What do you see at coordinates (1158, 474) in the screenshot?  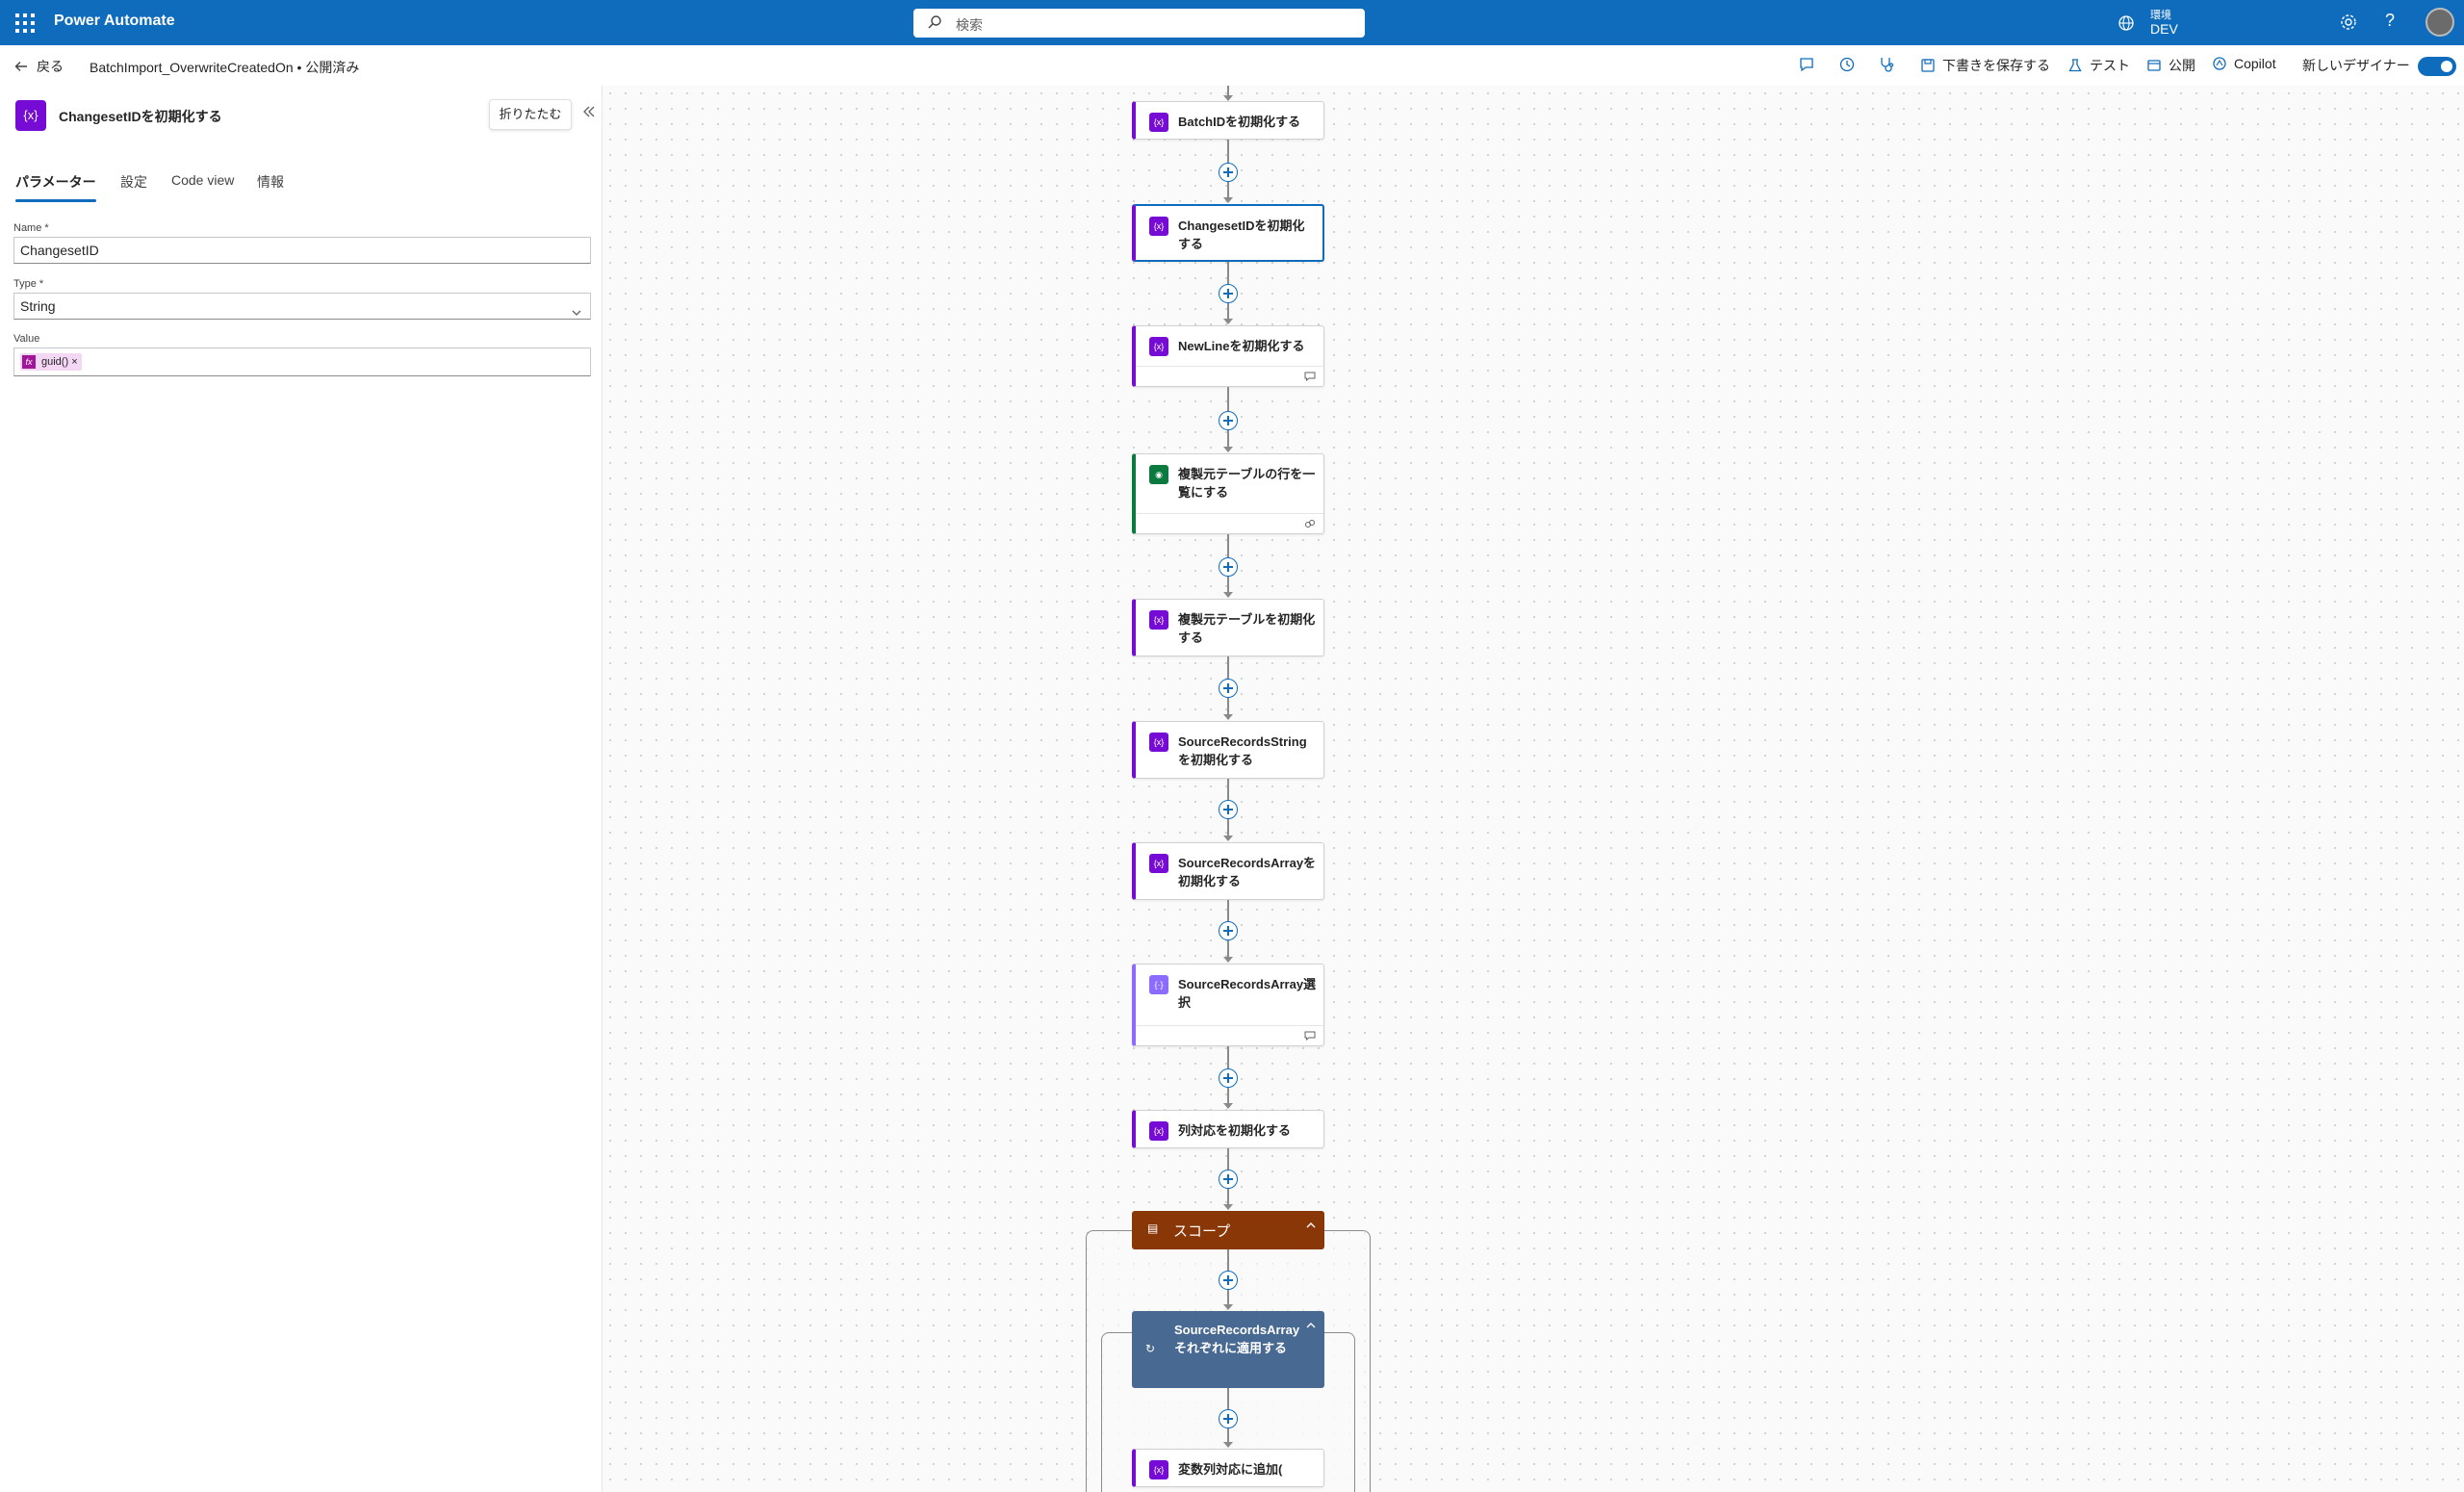 I see `dataverse-icon: ◉` at bounding box center [1158, 474].